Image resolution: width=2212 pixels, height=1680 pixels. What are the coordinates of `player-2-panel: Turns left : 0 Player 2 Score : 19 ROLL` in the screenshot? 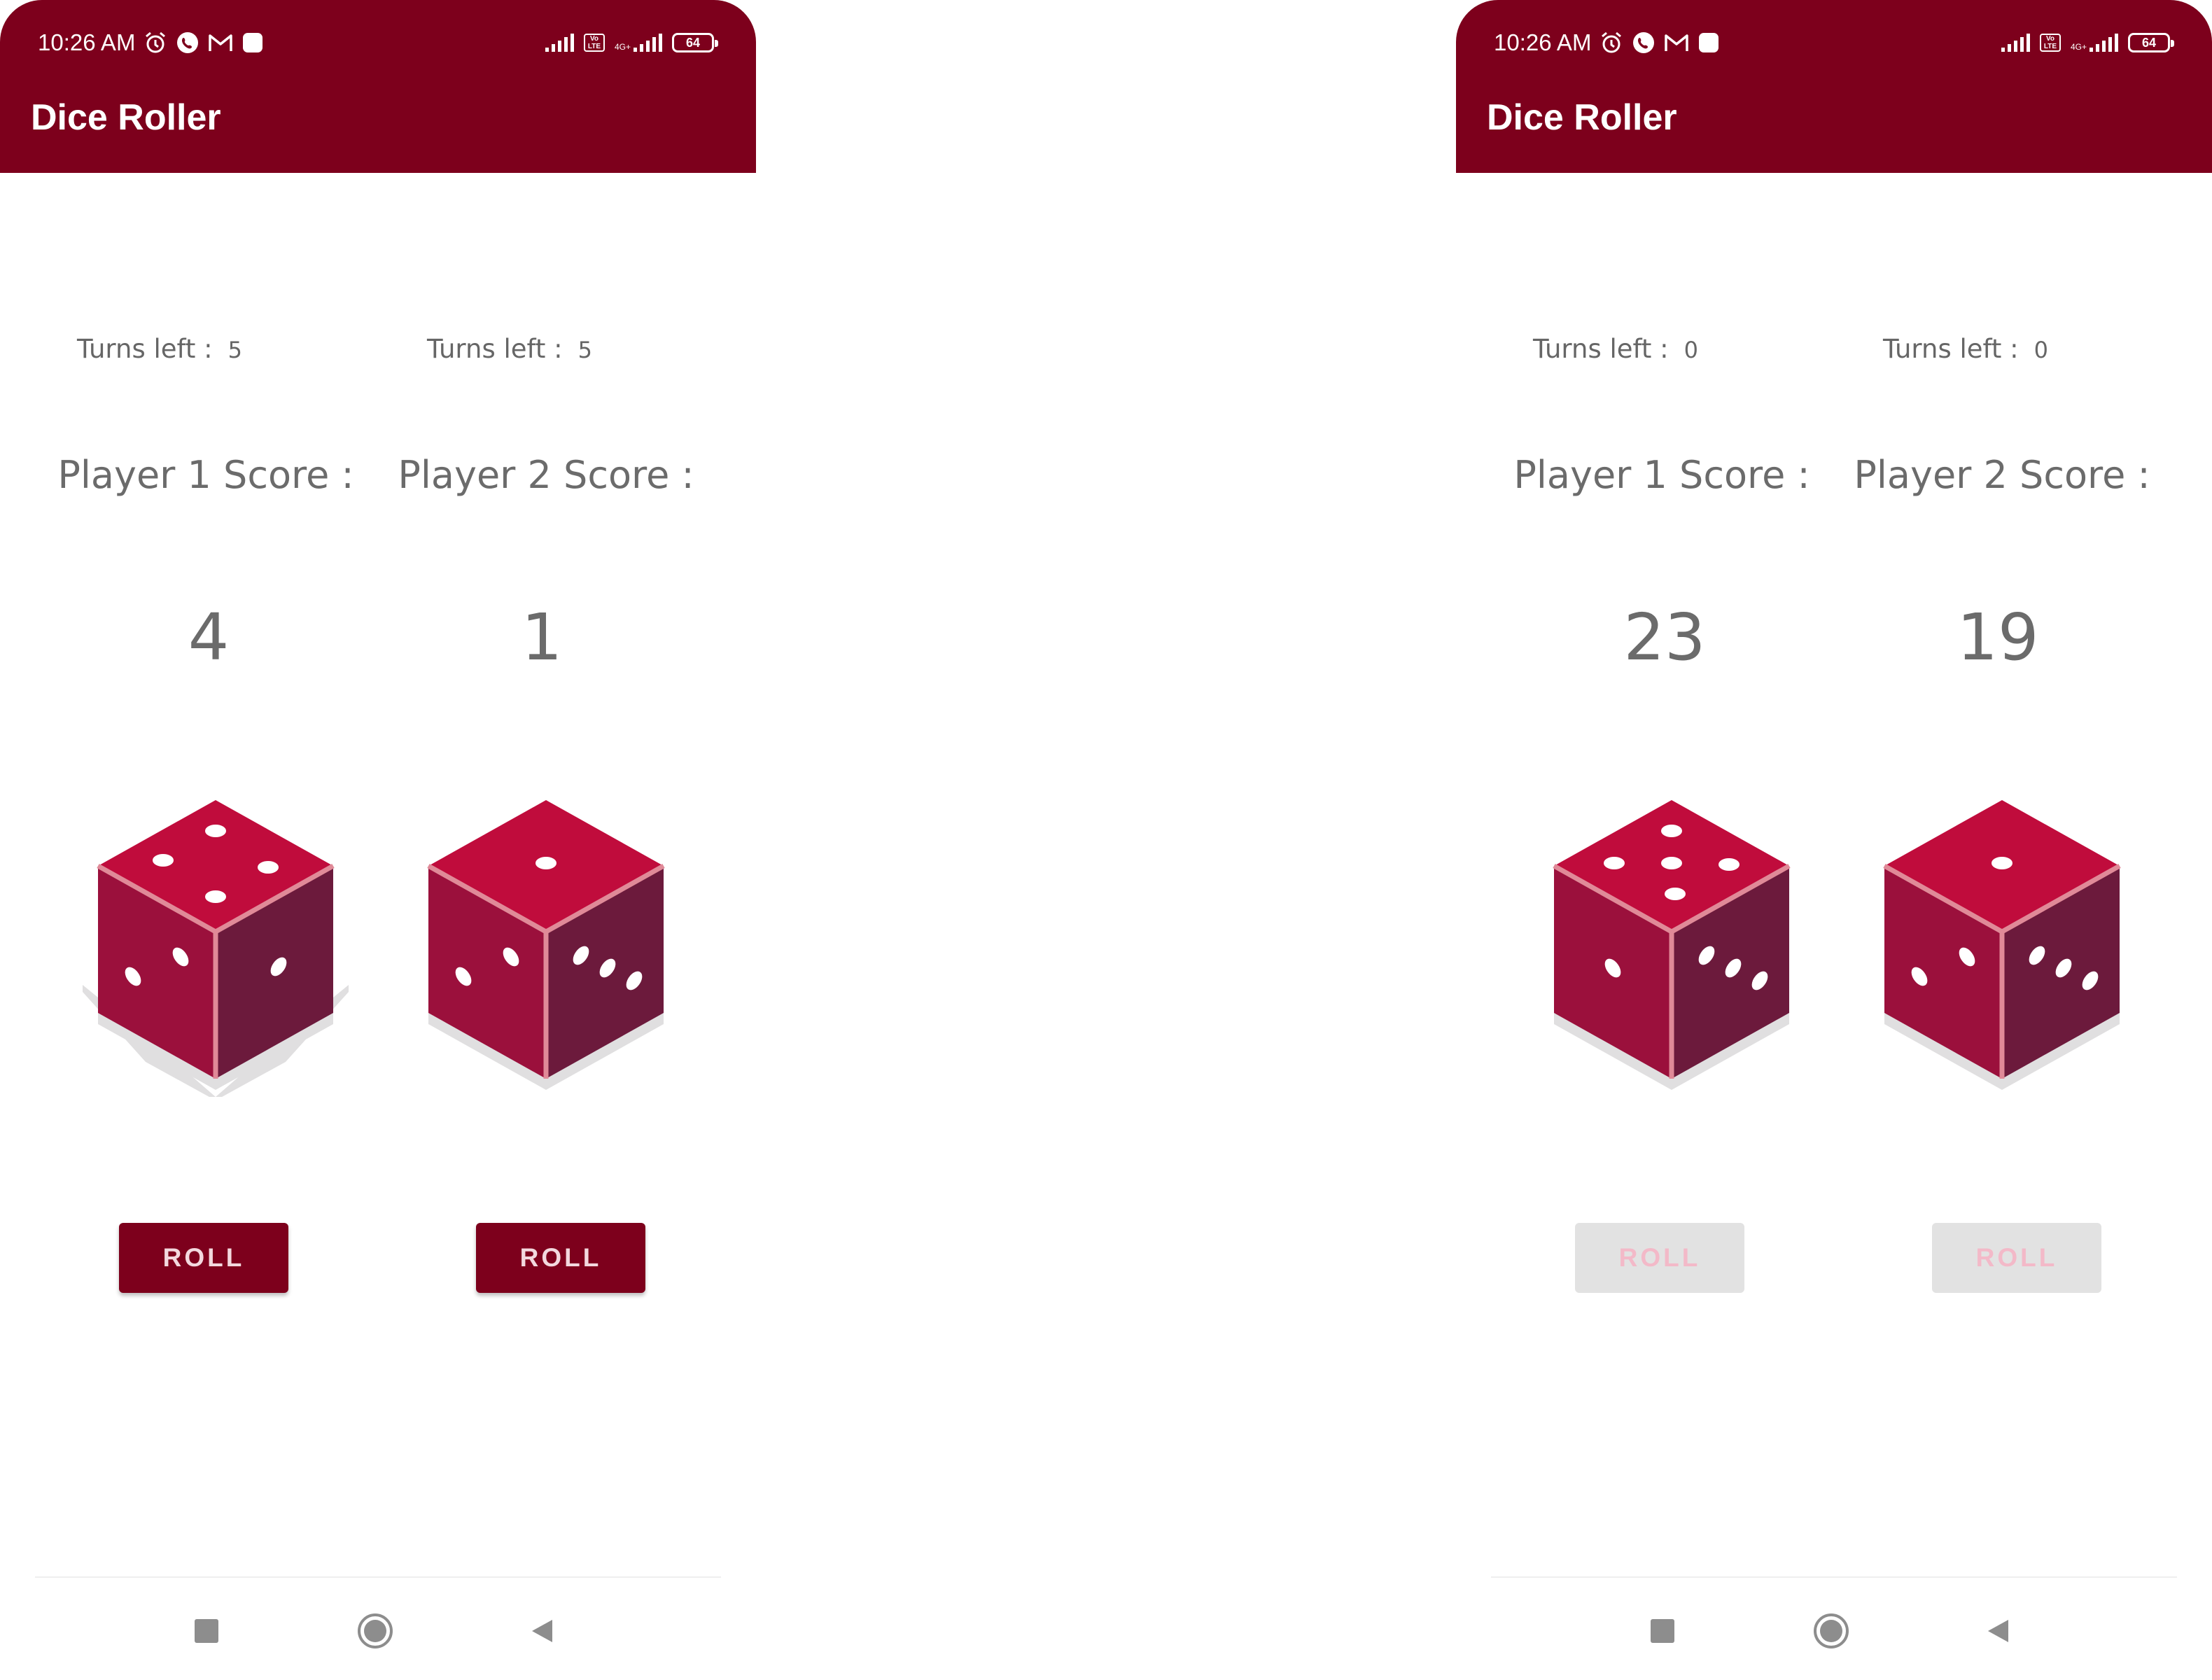 It's located at (2023, 866).